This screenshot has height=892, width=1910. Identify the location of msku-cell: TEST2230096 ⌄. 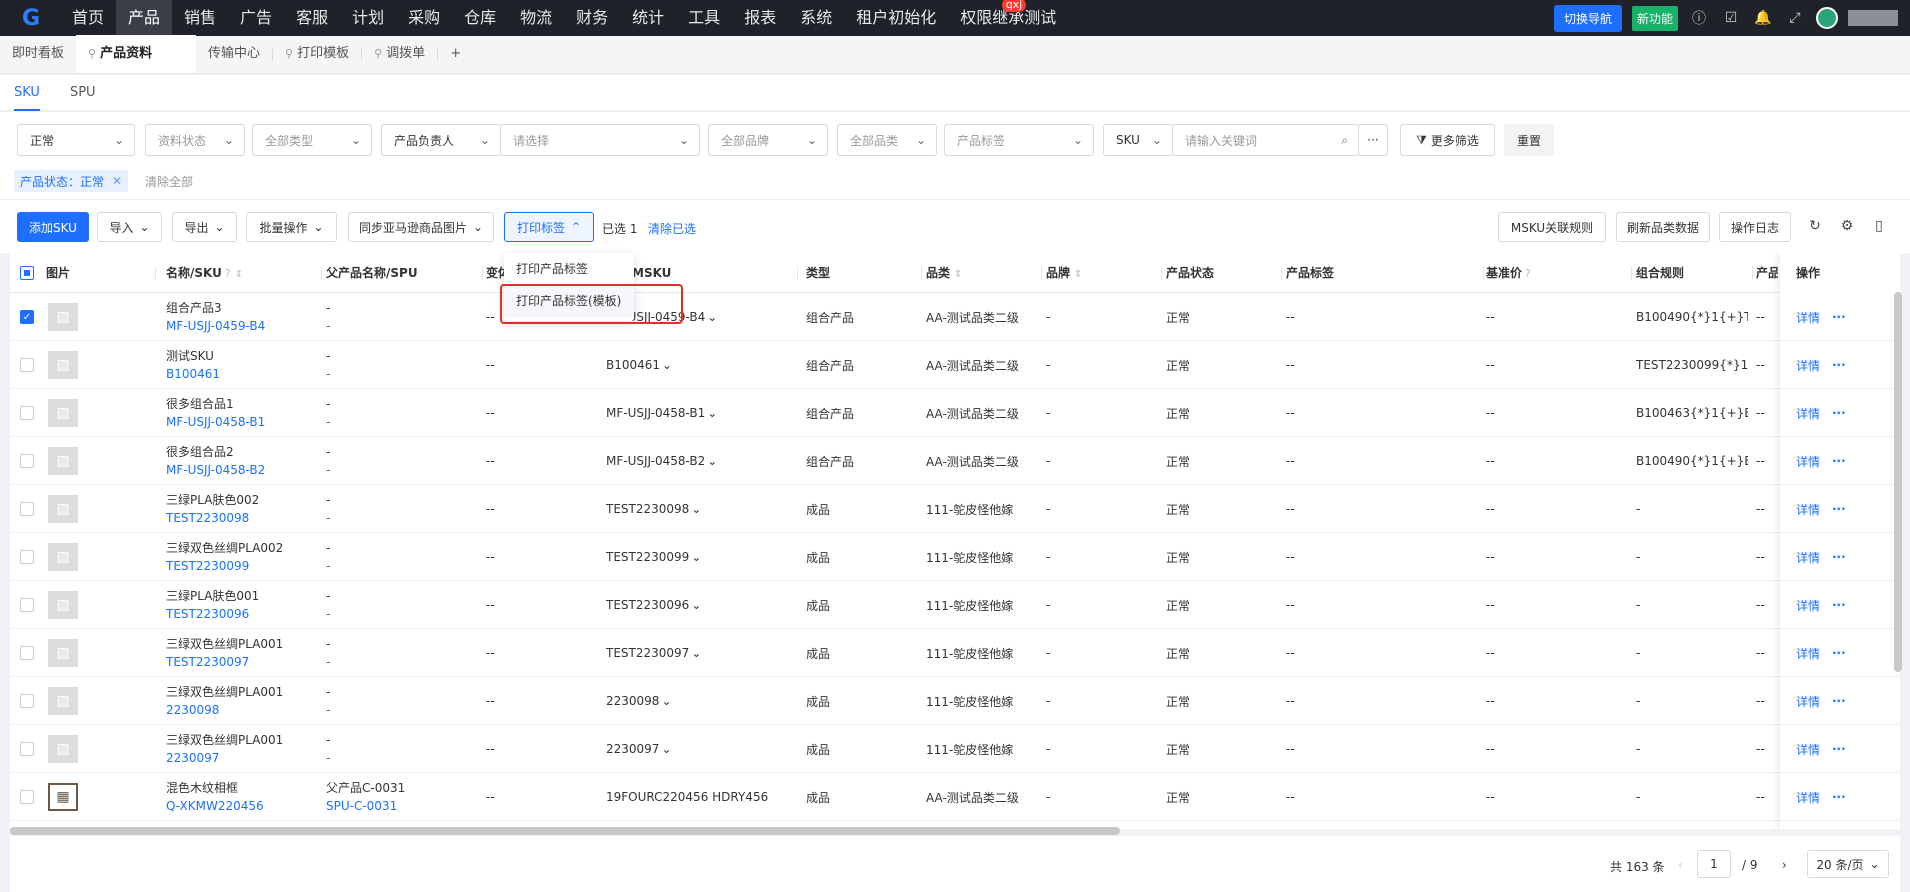
(696, 605).